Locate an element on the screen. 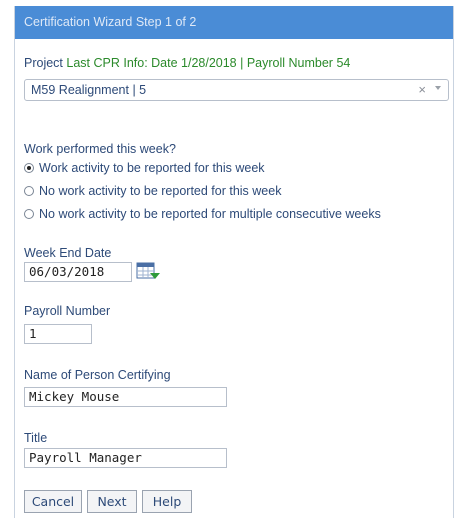 This screenshot has width=455, height=518. calendar-icon is located at coordinates (148, 271).